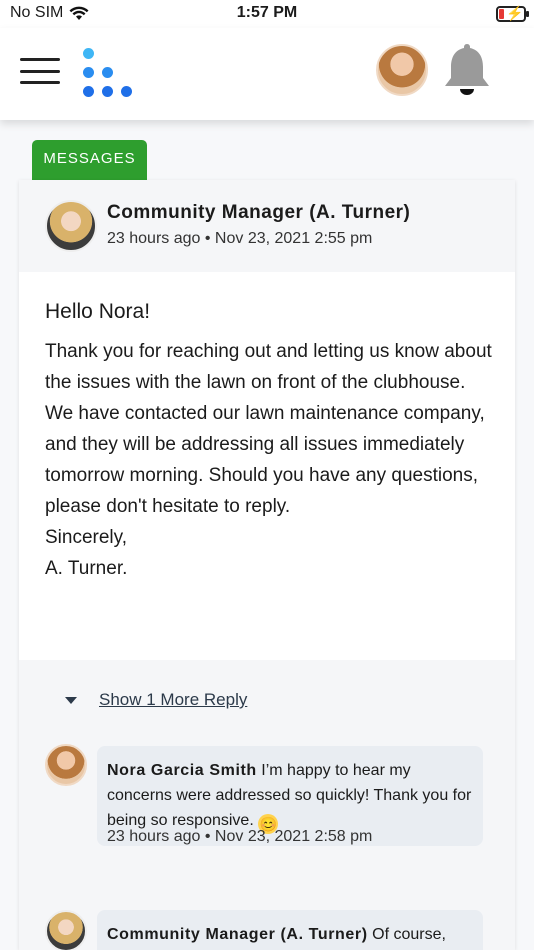 The width and height of the screenshot is (534, 950). What do you see at coordinates (154, 836) in the screenshot?
I see `reply-relative-time: 23 hours ago` at bounding box center [154, 836].